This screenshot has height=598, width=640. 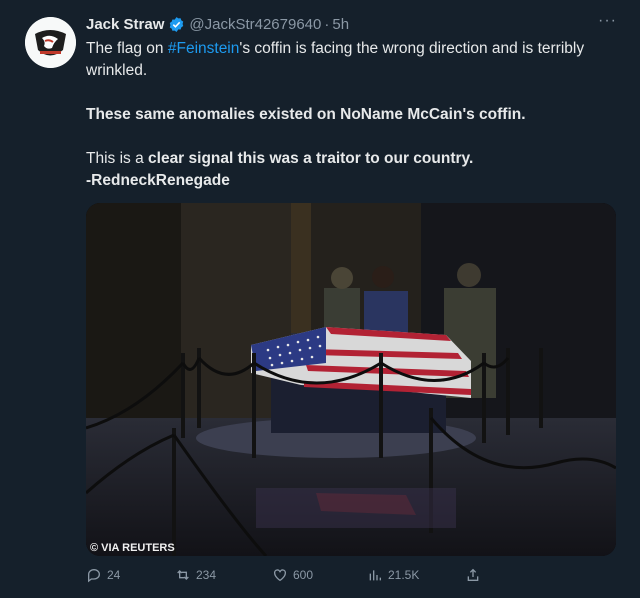 I want to click on text-segment: The flag on, so click(x=127, y=48).